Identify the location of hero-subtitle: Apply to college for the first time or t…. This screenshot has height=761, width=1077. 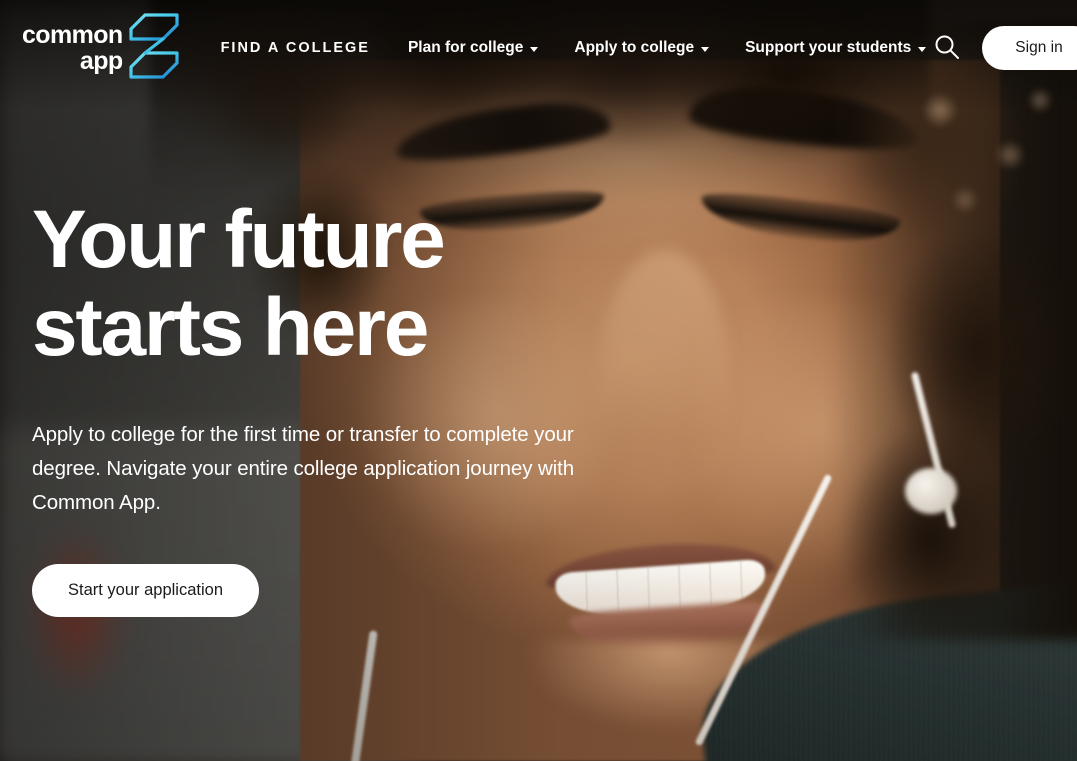
(303, 468).